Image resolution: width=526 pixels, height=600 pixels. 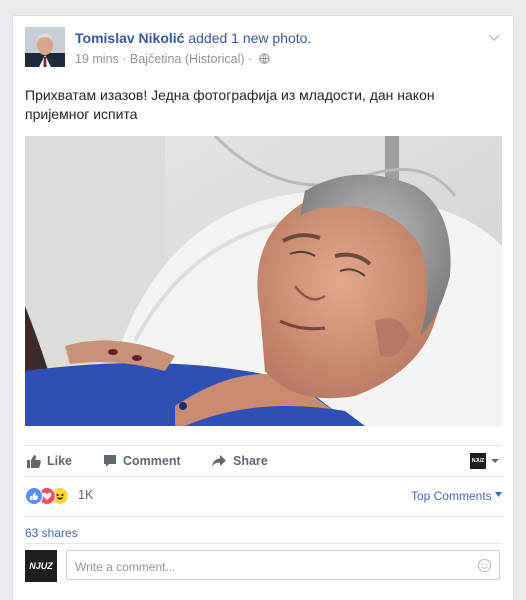 What do you see at coordinates (187, 59) in the screenshot?
I see `post-location-link: Bajčetina (Historical)` at bounding box center [187, 59].